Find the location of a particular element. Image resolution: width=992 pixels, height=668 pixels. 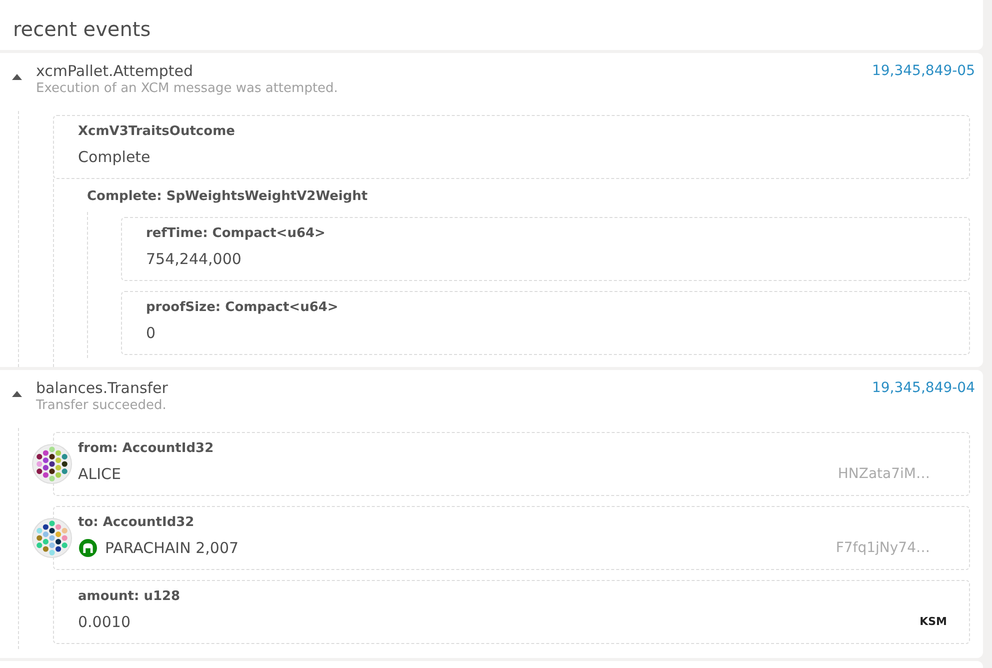

param-value: 0 is located at coordinates (151, 333).